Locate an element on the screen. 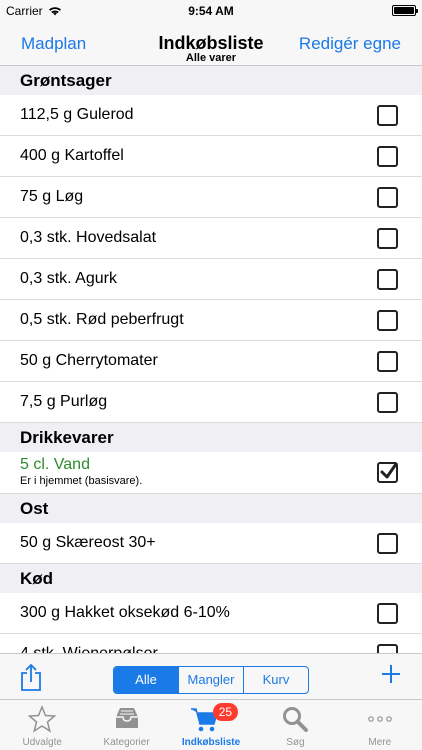 The height and width of the screenshot is (750, 422). list-item: 300 g Hakket oksekød 6-10% is located at coordinates (211, 613).